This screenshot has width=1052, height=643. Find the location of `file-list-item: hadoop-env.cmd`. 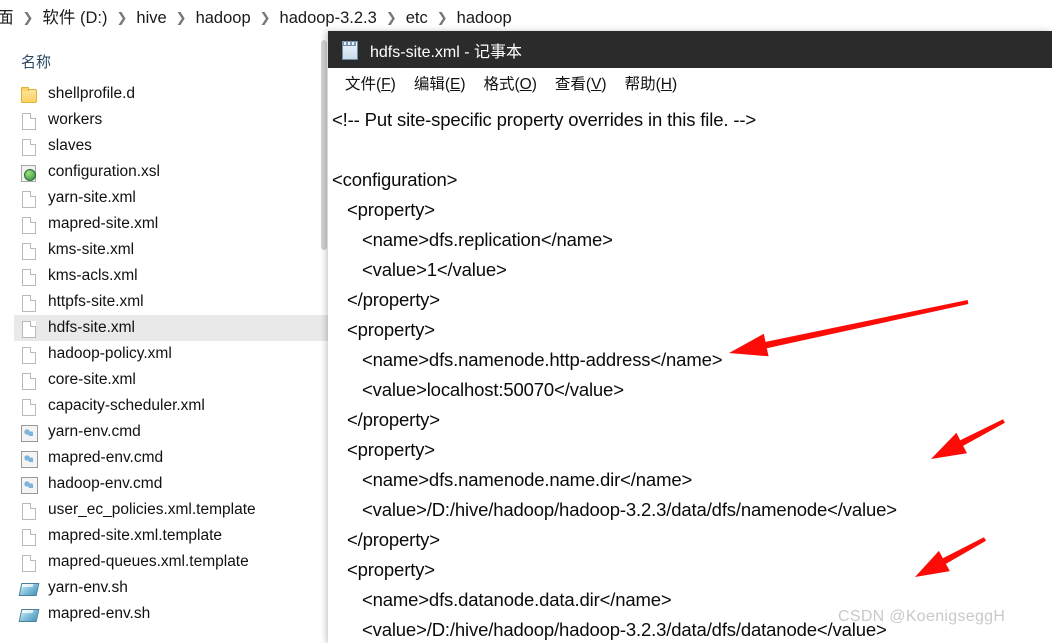

file-list-item: hadoop-env.cmd is located at coordinates (171, 484).